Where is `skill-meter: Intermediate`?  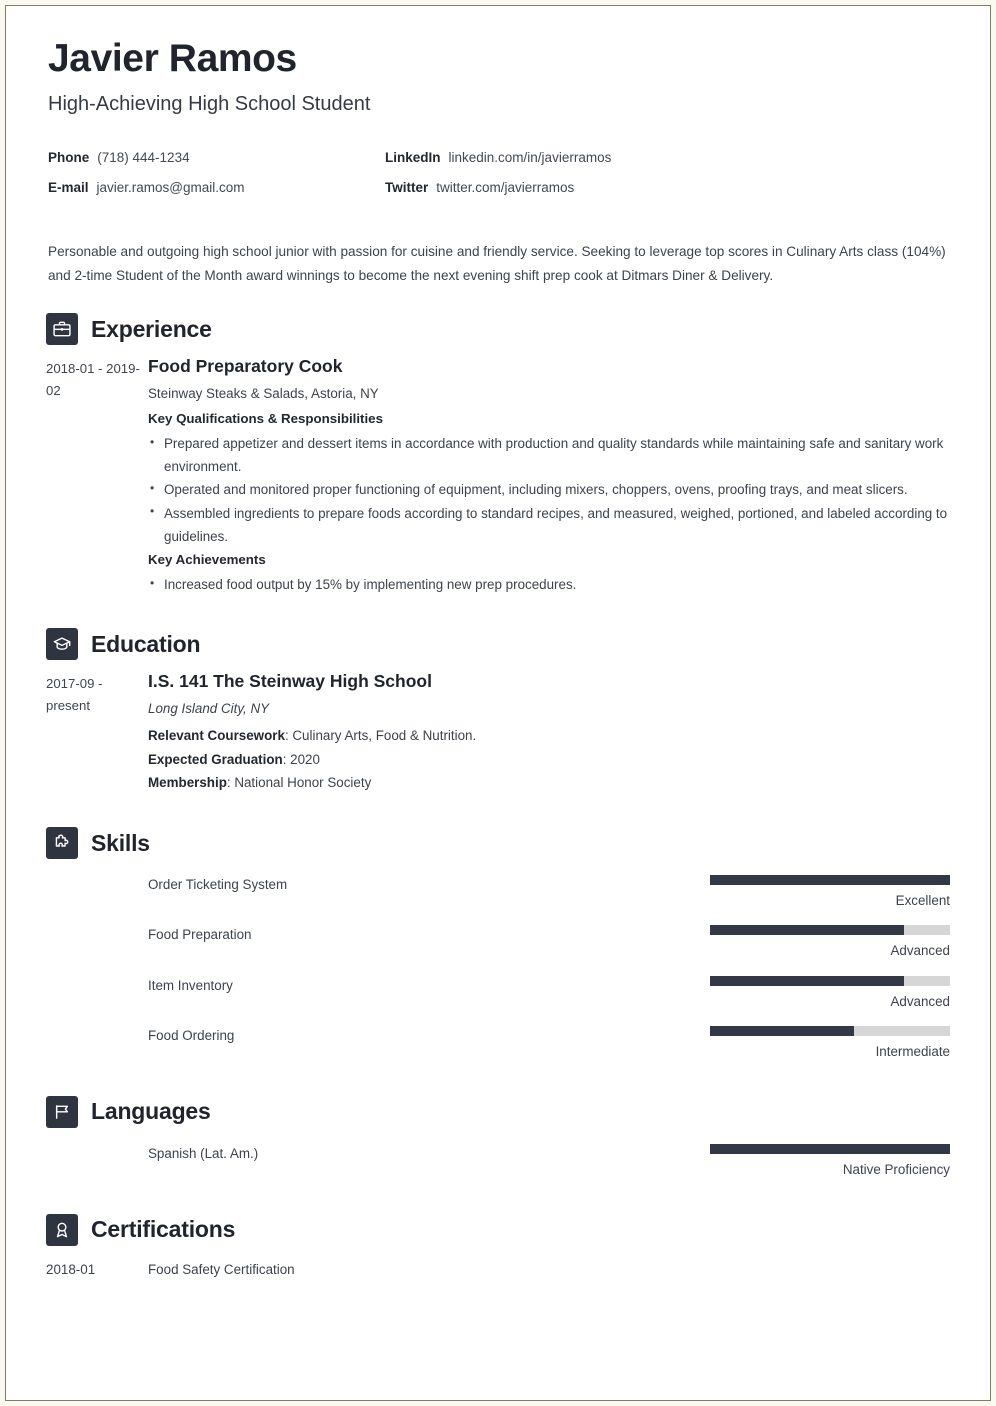 skill-meter: Intermediate is located at coordinates (830, 1042).